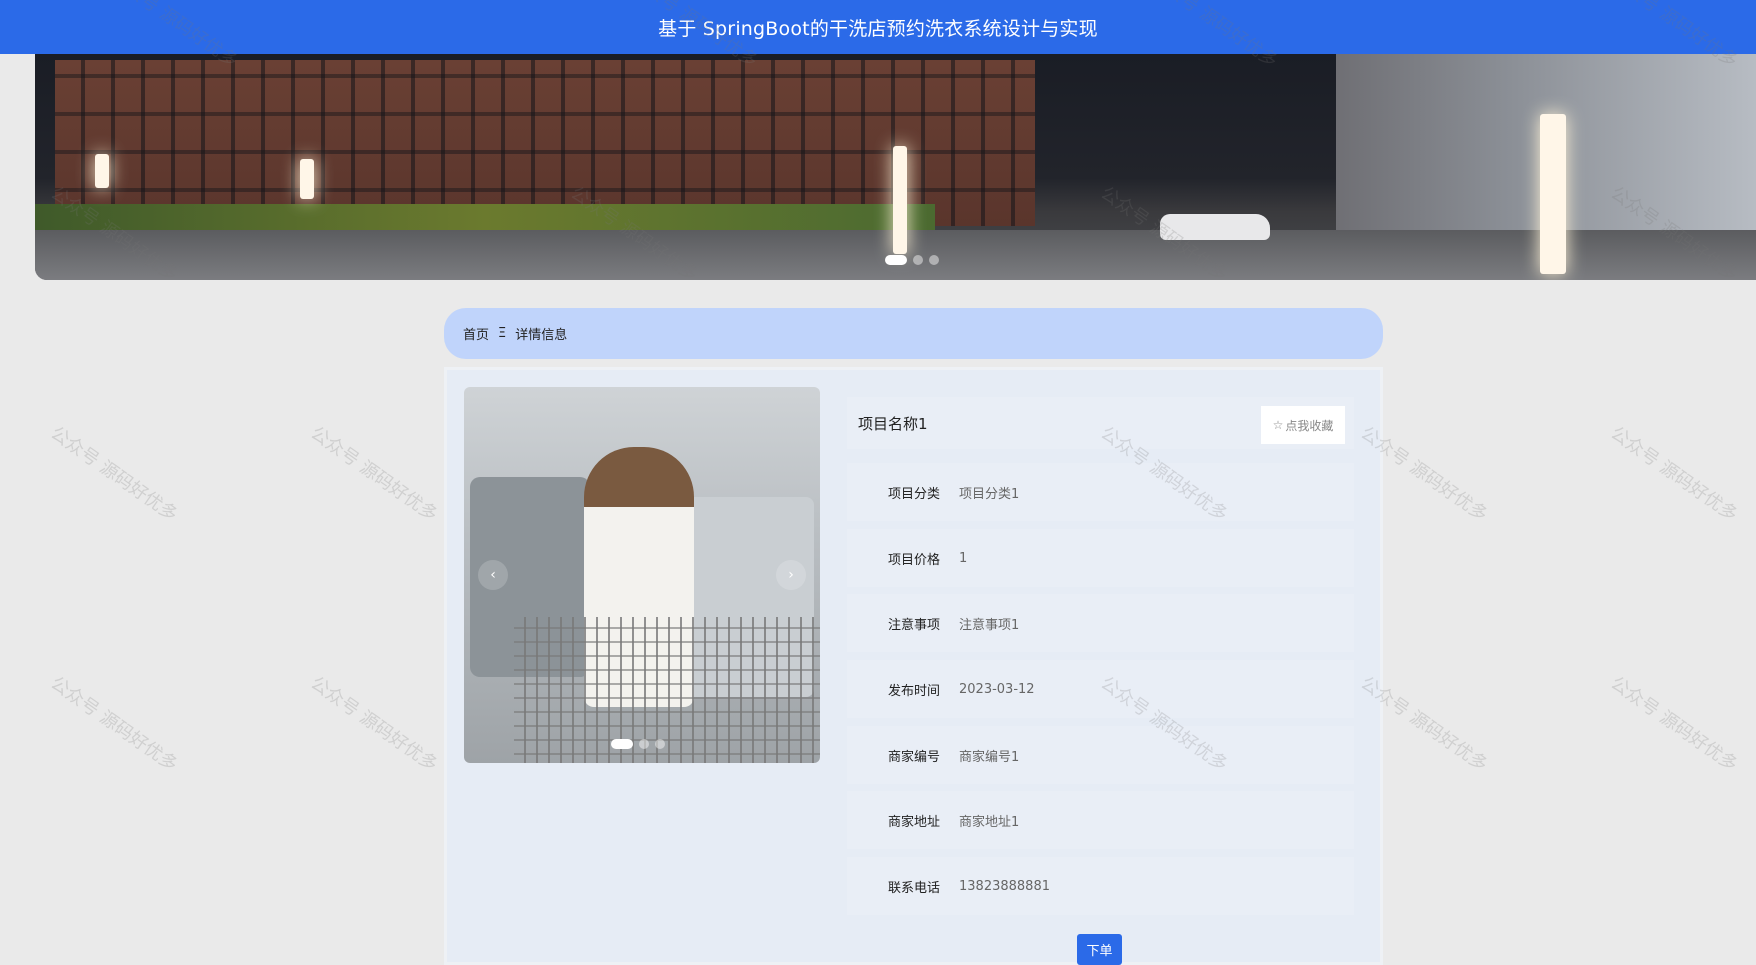 Image resolution: width=1756 pixels, height=965 pixels. Describe the element at coordinates (1100, 623) in the screenshot. I see `field-row: 注意事项 注意事项1` at that location.